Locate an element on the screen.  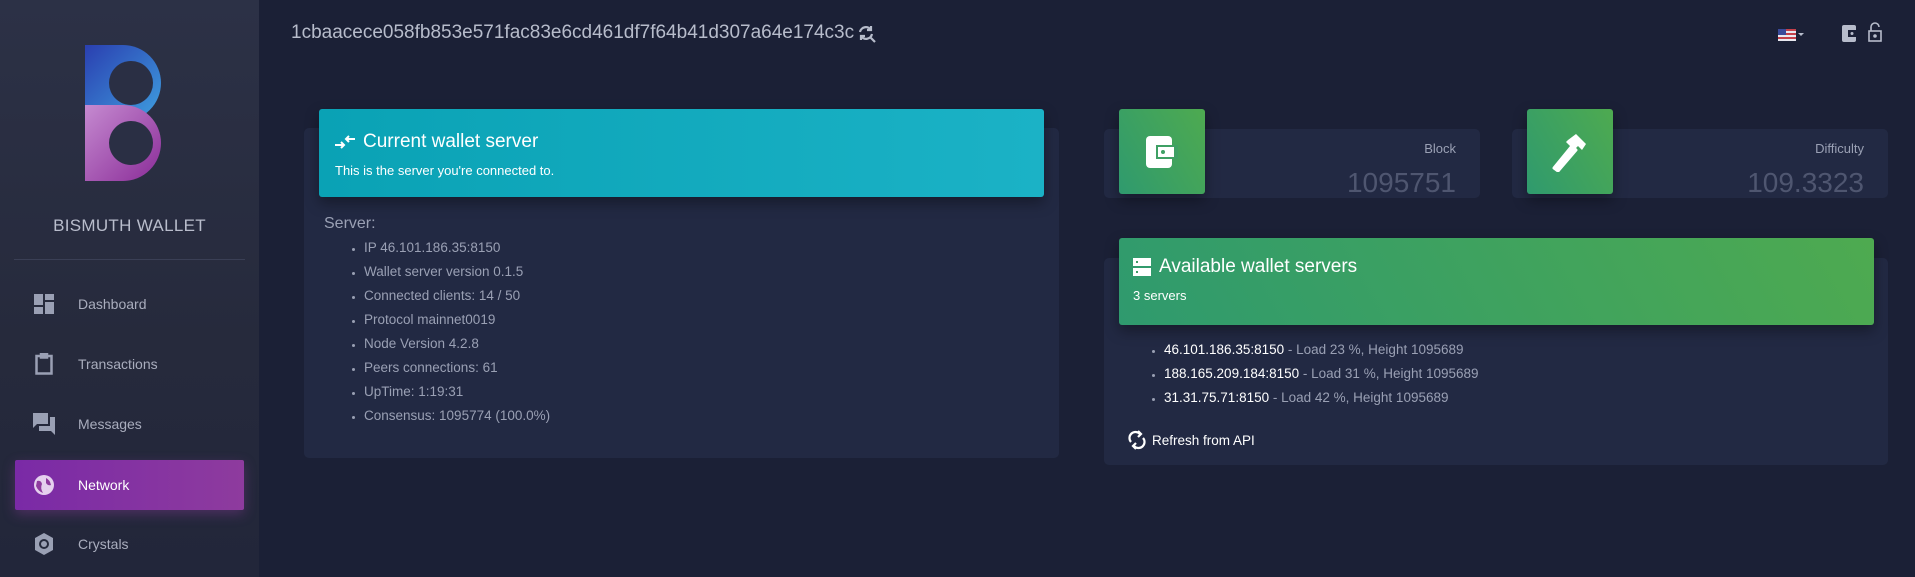
sidebar-item-messages: Messages is located at coordinates (129, 424).